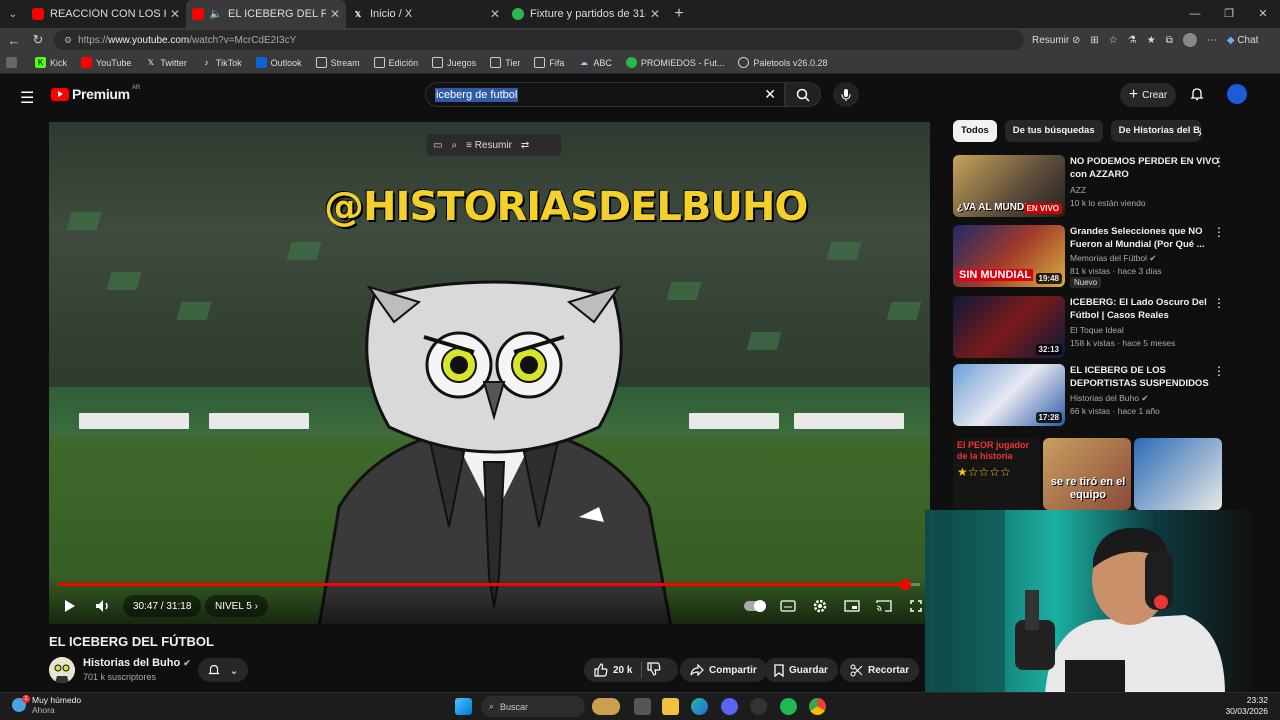  What do you see at coordinates (266, 14) in the screenshot?
I see `browser-tab-2: 🔈 EL ICEBERG DEL FÚTBOL - Yo ✕` at bounding box center [266, 14].